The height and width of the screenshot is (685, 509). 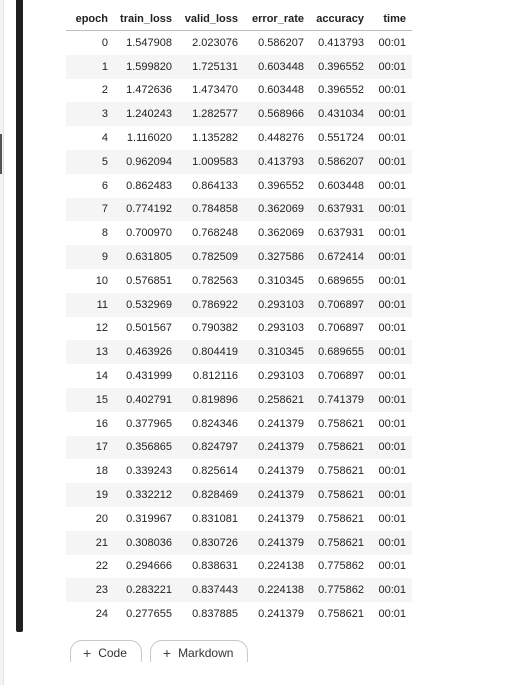 I want to click on cell-epoch: 17, so click(x=90, y=447).